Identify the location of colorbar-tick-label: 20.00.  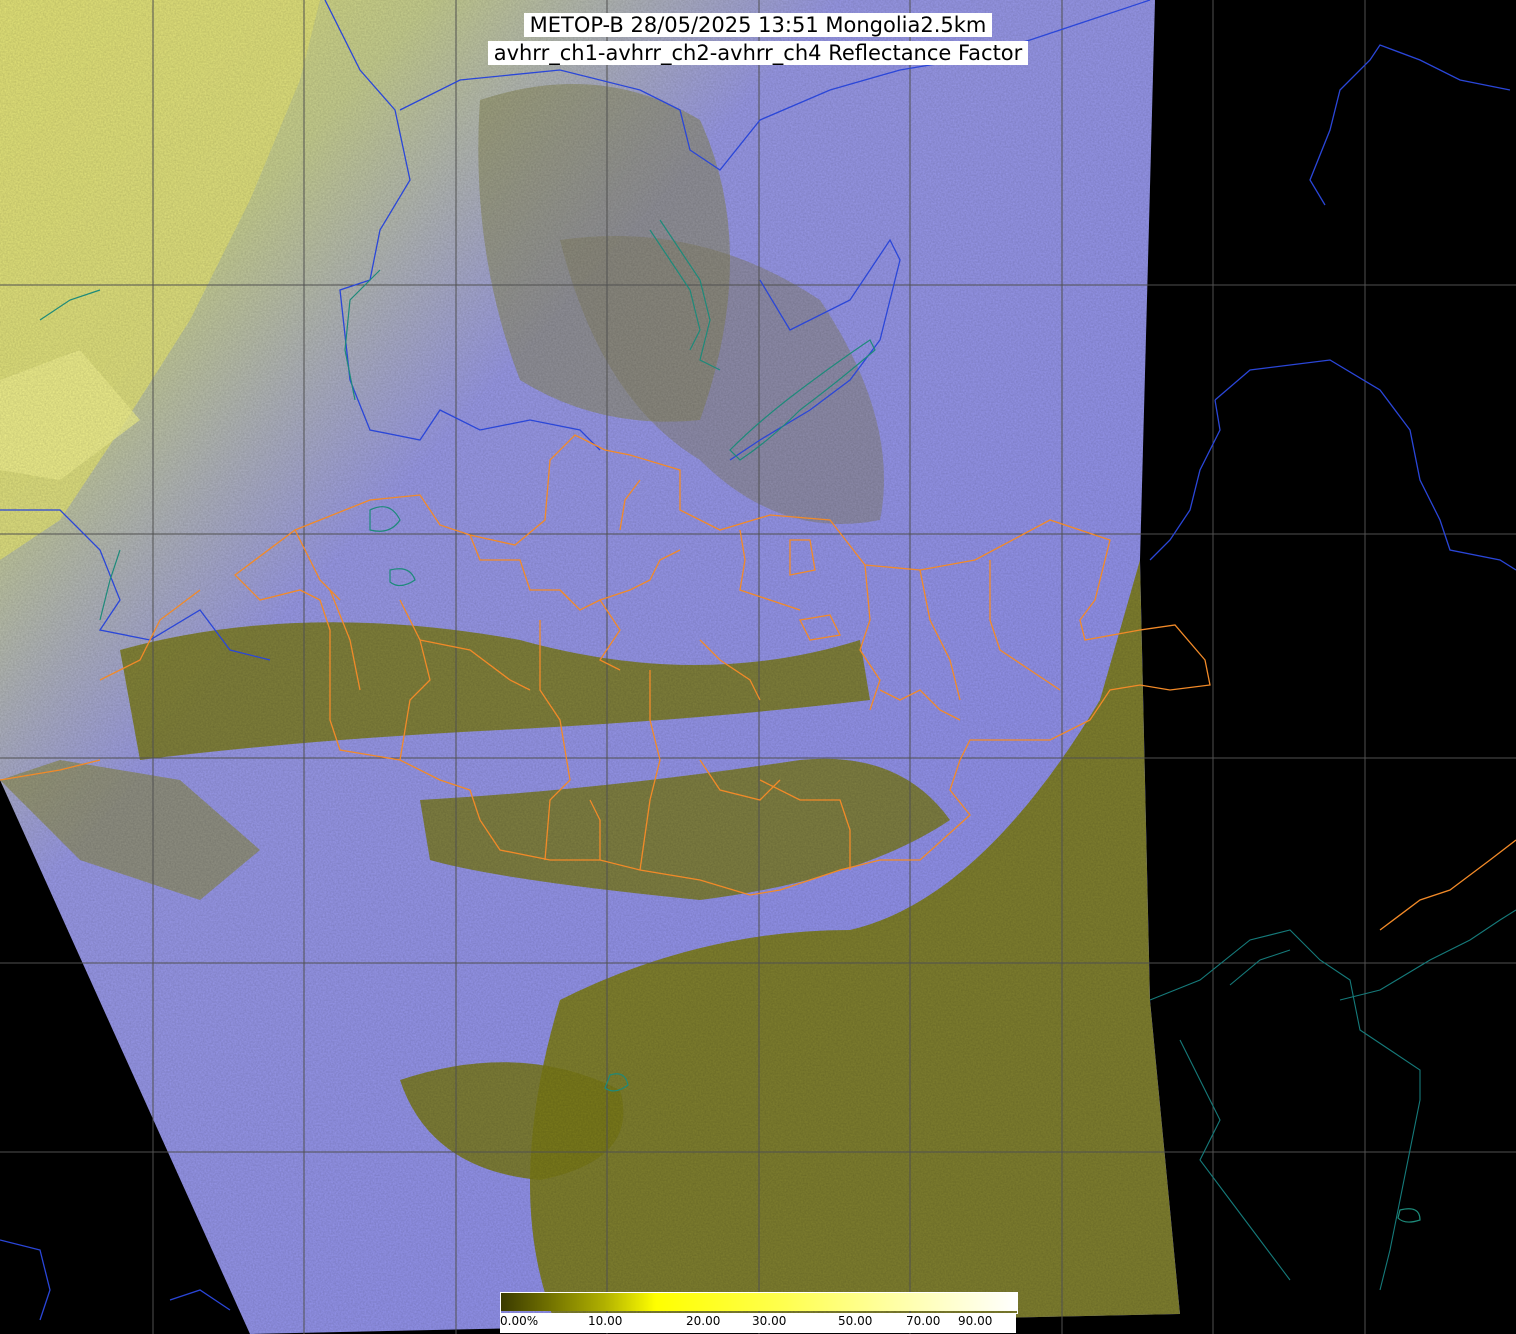
(703, 1321).